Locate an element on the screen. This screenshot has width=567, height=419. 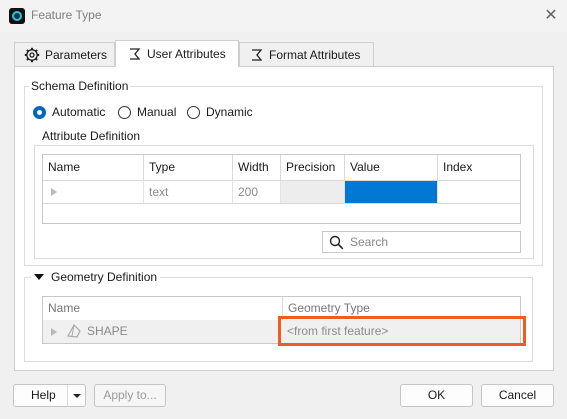
geometry-shape-icon is located at coordinates (74, 331).